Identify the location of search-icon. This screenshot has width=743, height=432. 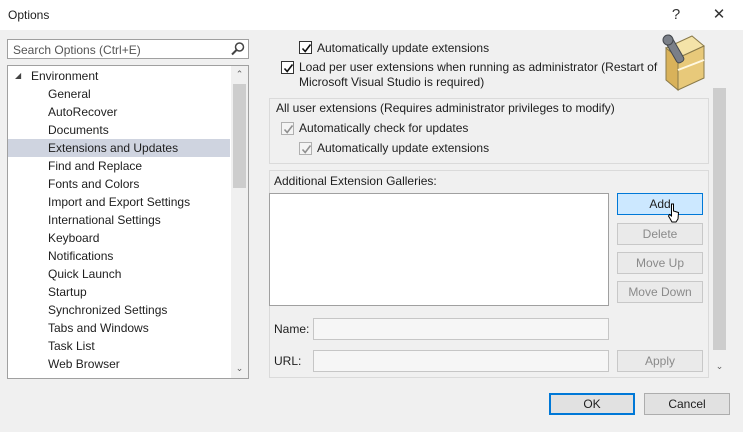
(238, 49).